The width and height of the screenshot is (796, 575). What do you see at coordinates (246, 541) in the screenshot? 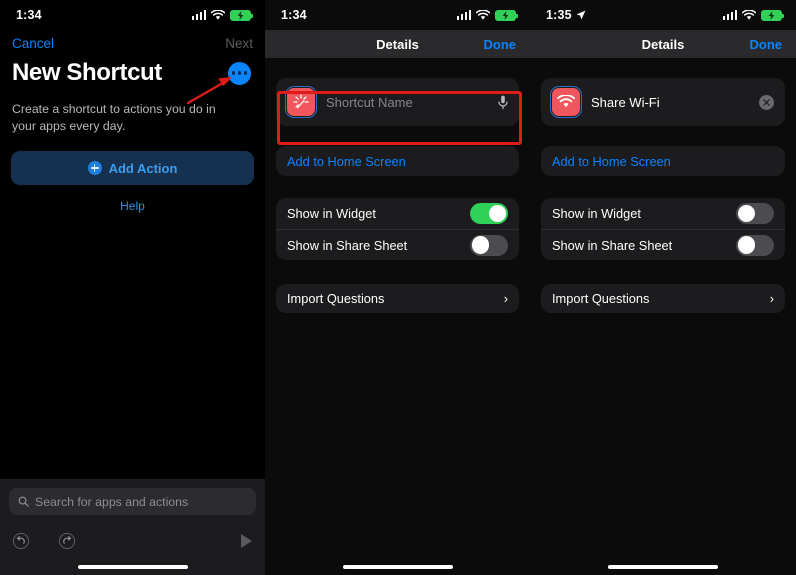
I see `run-shortcut-icon` at bounding box center [246, 541].